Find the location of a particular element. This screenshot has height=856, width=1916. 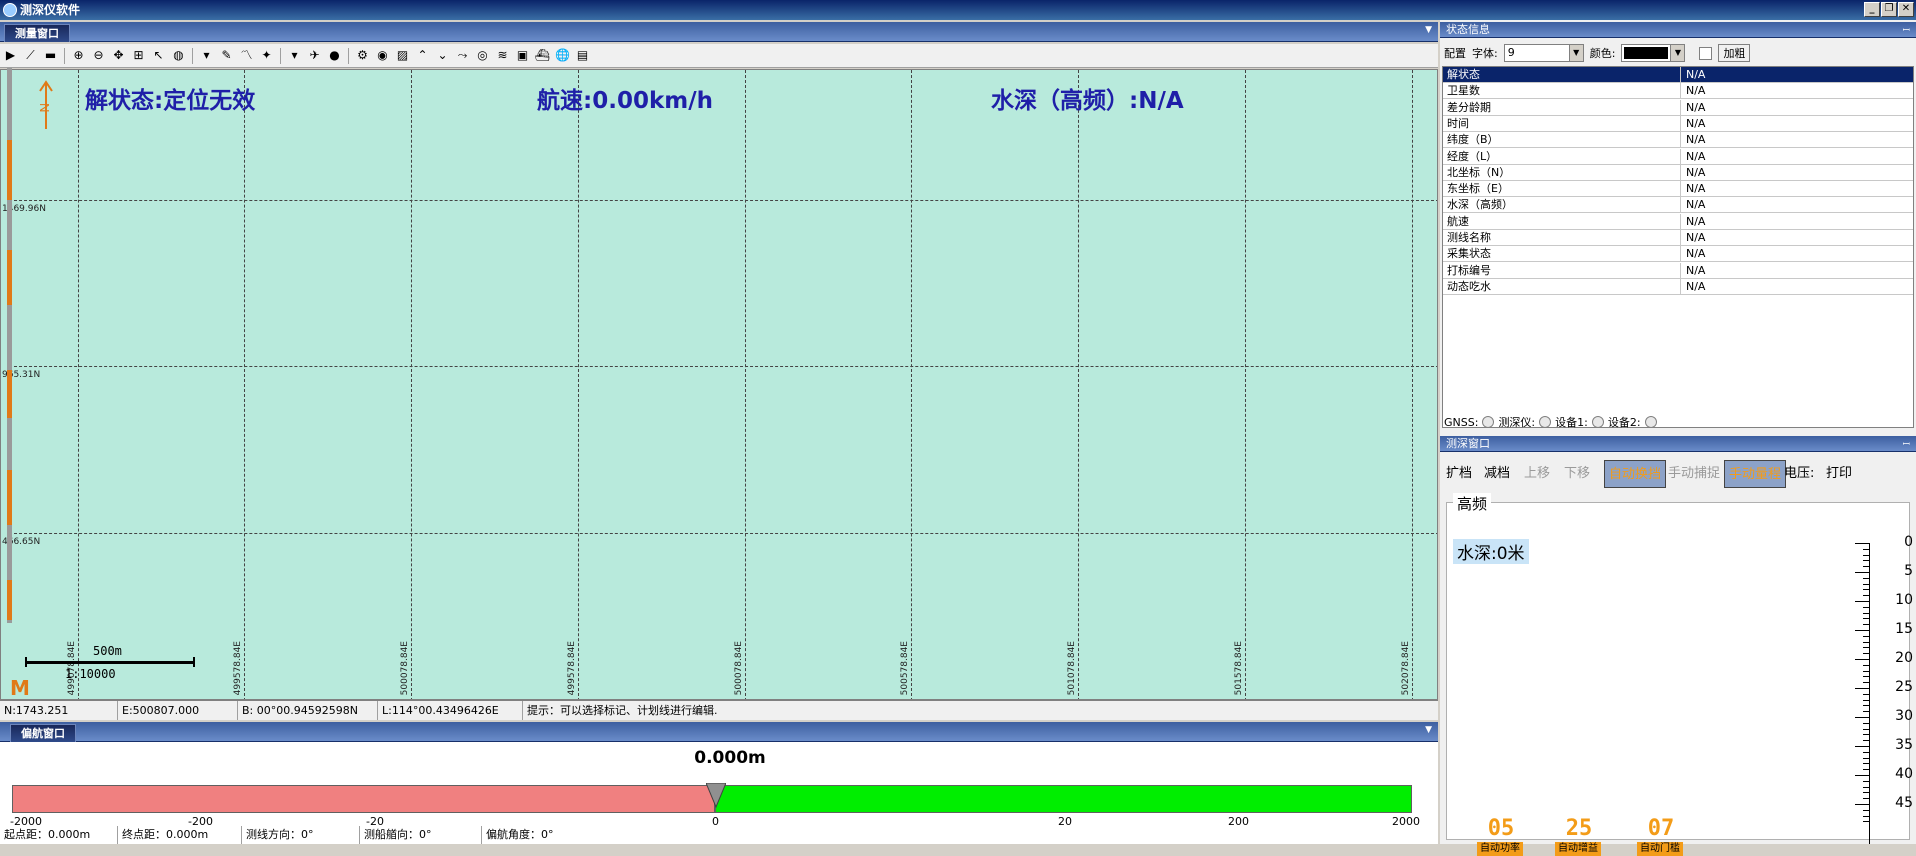

status-key: 水深（高频） is located at coordinates (1563, 205).